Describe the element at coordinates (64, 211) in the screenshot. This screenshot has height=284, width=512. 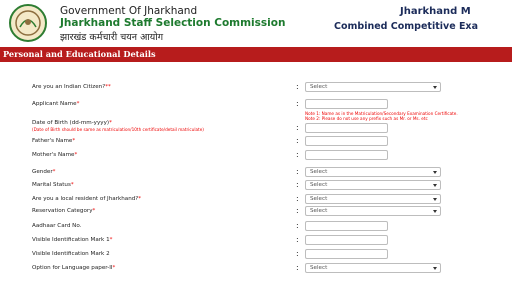
I see `category-label: Reservation Category*` at that location.